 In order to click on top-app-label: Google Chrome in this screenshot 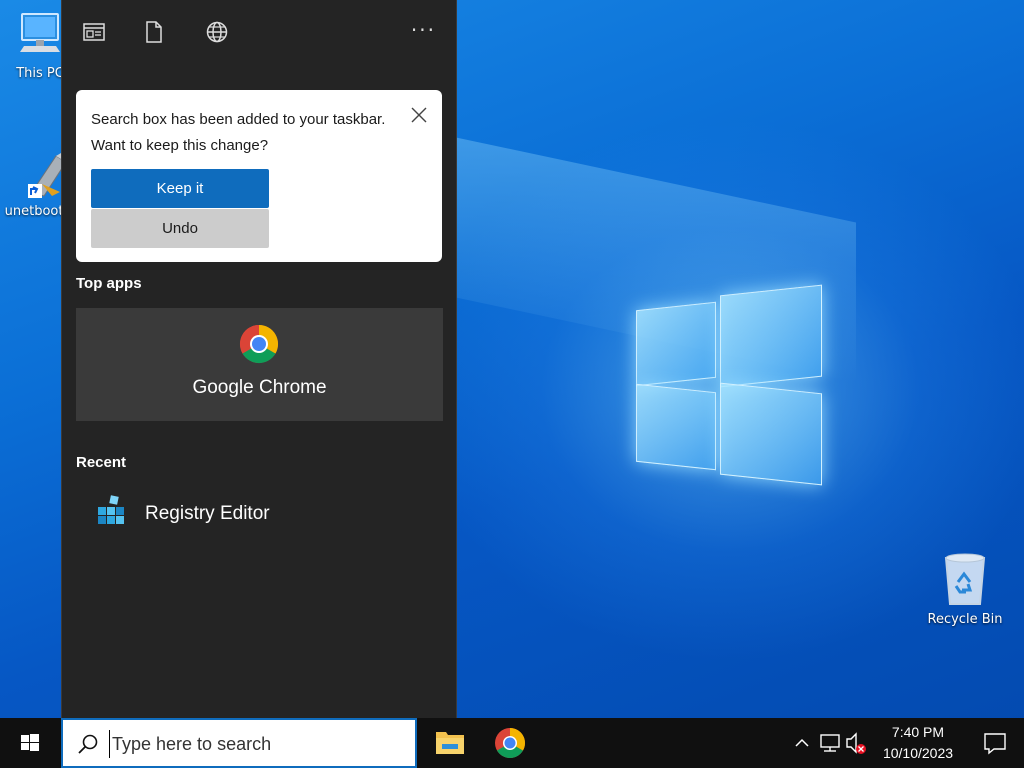, I will do `click(259, 387)`.